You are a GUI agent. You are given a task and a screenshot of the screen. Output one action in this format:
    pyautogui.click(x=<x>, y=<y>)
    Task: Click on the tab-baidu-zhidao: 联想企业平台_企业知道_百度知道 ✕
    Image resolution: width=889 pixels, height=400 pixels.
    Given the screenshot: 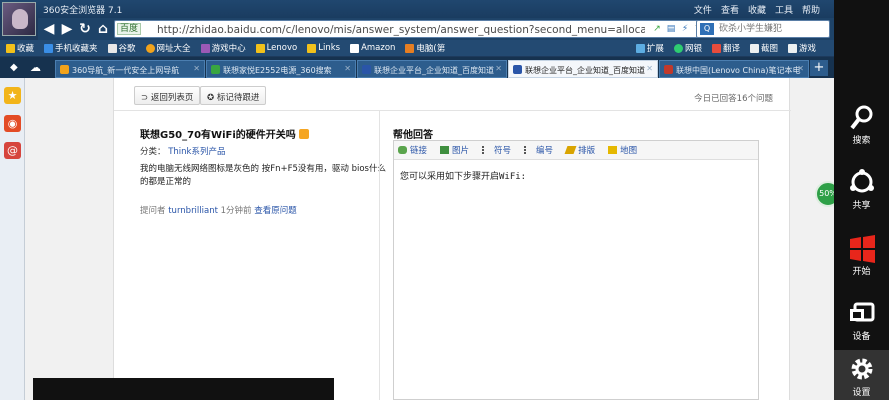 What is the action you would take?
    pyautogui.click(x=432, y=69)
    